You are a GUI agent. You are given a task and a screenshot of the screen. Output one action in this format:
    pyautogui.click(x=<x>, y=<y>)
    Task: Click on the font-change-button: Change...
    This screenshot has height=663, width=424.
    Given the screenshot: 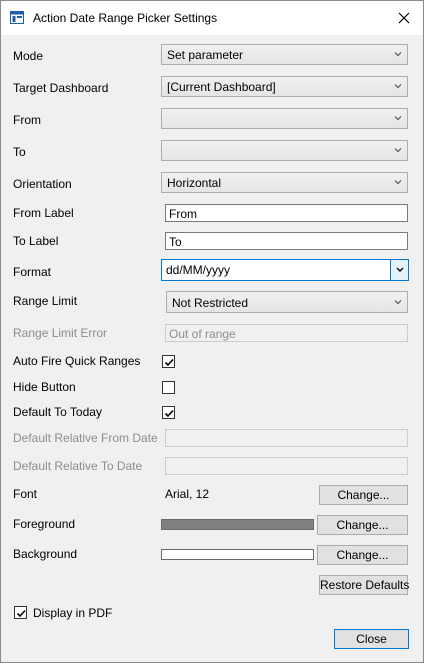 What is the action you would take?
    pyautogui.click(x=363, y=495)
    